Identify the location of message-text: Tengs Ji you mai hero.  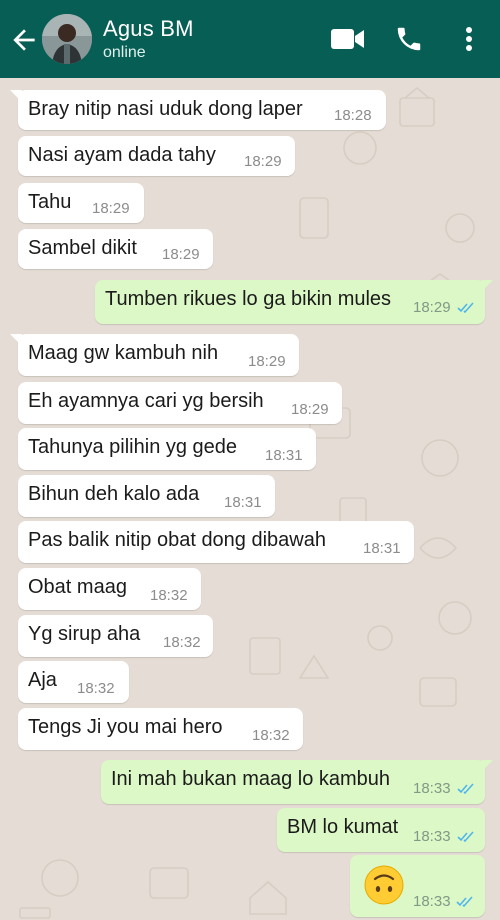
(125, 727).